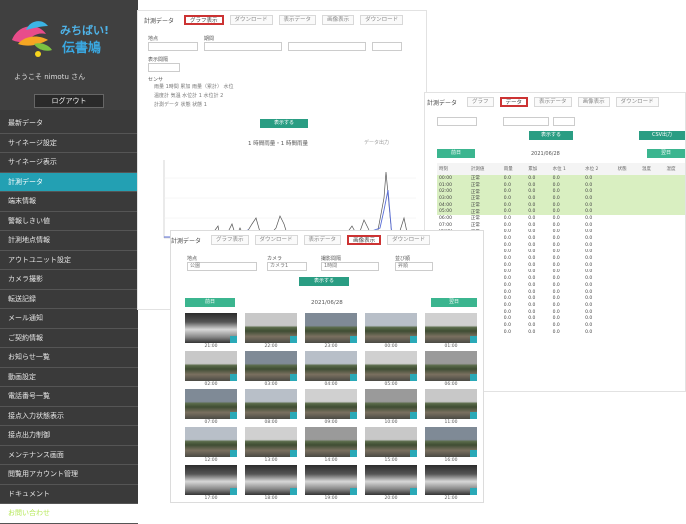 This screenshot has width=686, height=524. I want to click on sidebar-item-phone: 電話番号一覧, so click(69, 397).